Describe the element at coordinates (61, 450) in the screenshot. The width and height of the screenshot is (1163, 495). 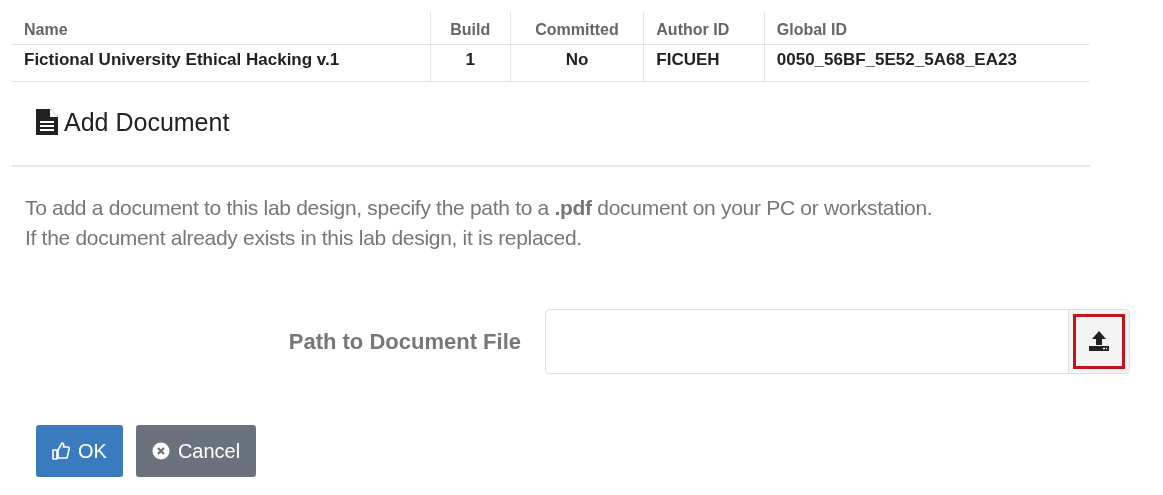
I see `thumbs-up-icon` at that location.